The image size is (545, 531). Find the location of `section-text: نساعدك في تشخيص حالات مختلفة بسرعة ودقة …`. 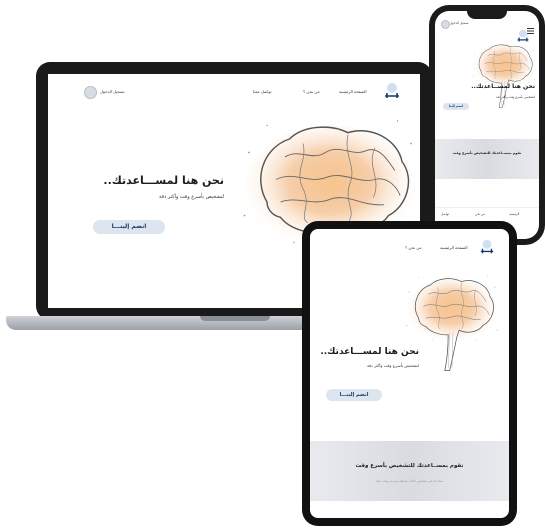

section-text: نساعدك في تشخيص حالات مختلفة بسرعة ودقة … is located at coordinates (409, 481).